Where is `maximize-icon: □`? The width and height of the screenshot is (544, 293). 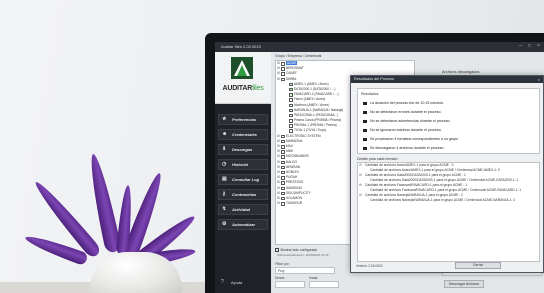 maximize-icon: □ is located at coordinates (529, 46).